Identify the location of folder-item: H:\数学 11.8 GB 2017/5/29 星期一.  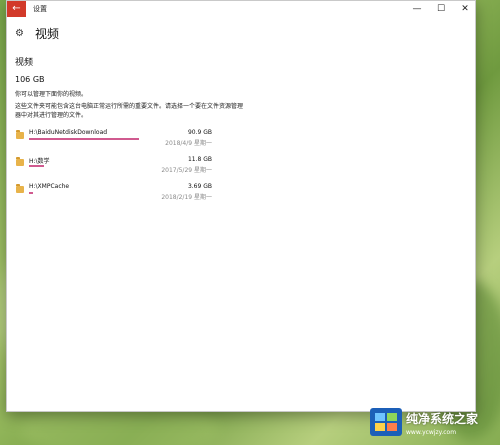
(115, 167).